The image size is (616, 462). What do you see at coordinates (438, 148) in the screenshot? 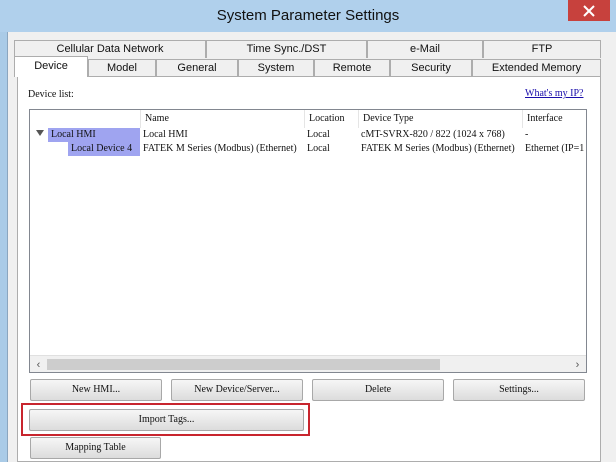
I see `cell-device-type: FATEK M Series (Modbus) (Ethernet)` at bounding box center [438, 148].